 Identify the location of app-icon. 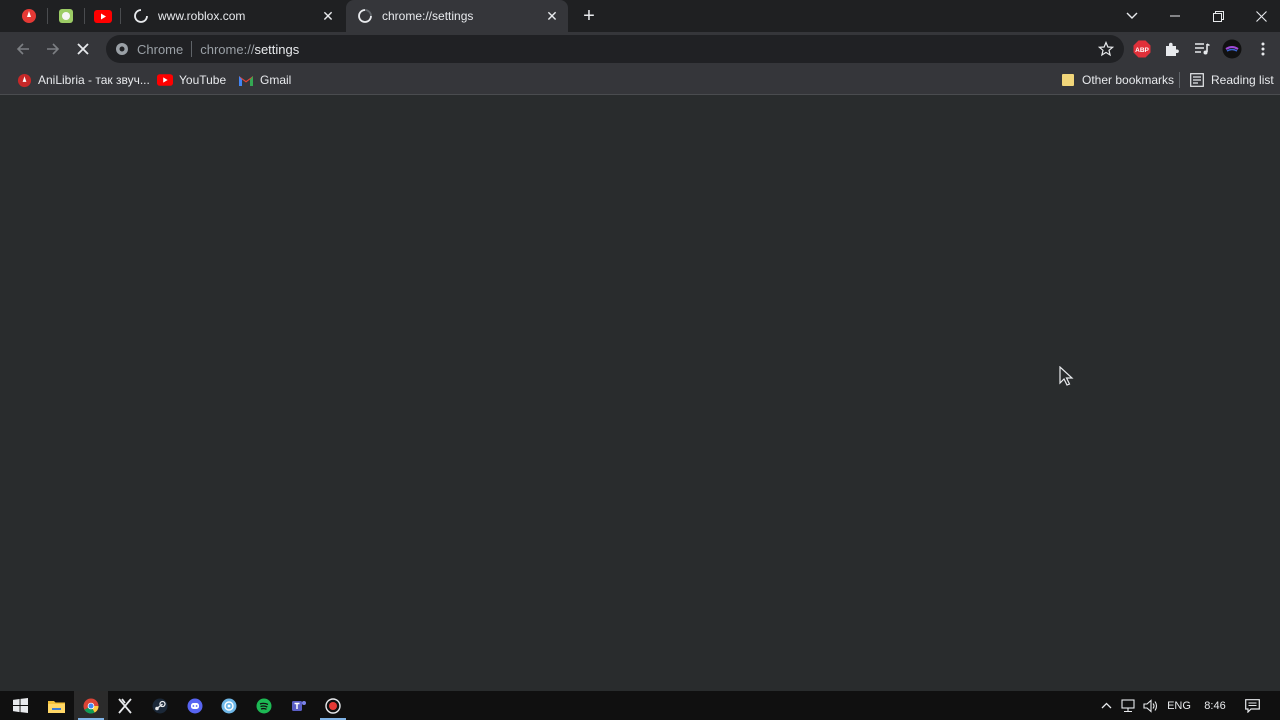
(66, 16).